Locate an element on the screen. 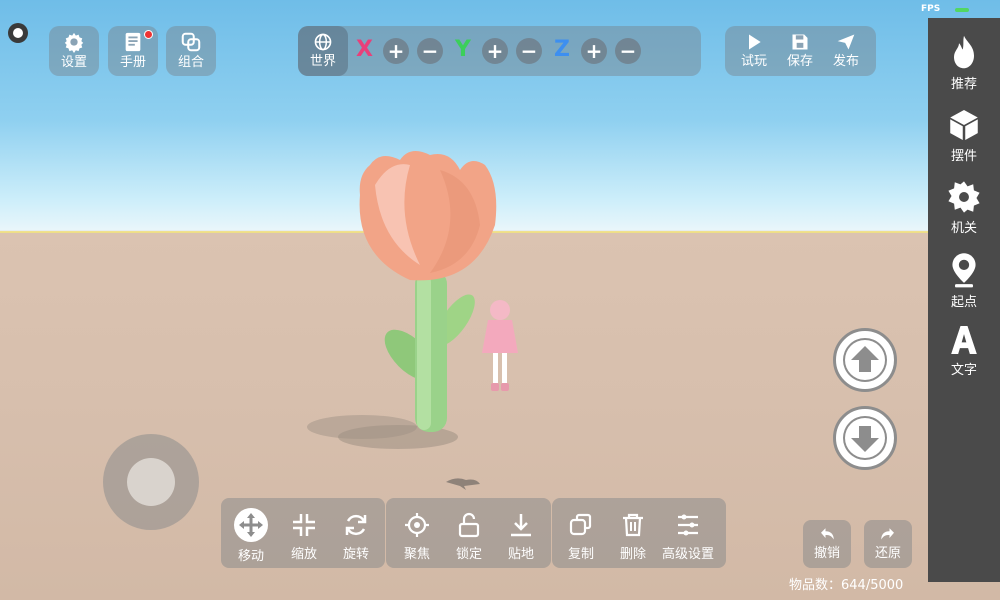  sidebar-label-text: 文字 is located at coordinates (963, 370).